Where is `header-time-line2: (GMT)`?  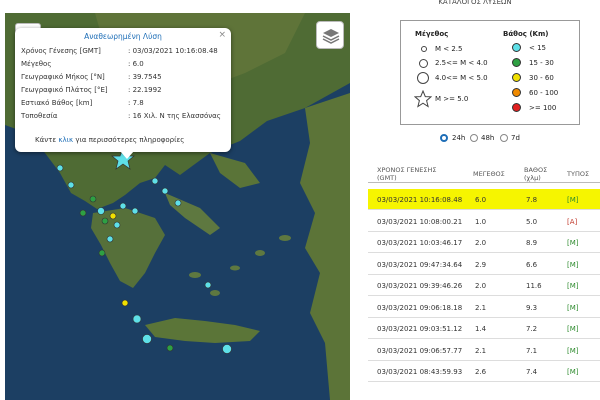 header-time-line2: (GMT) is located at coordinates (387, 178).